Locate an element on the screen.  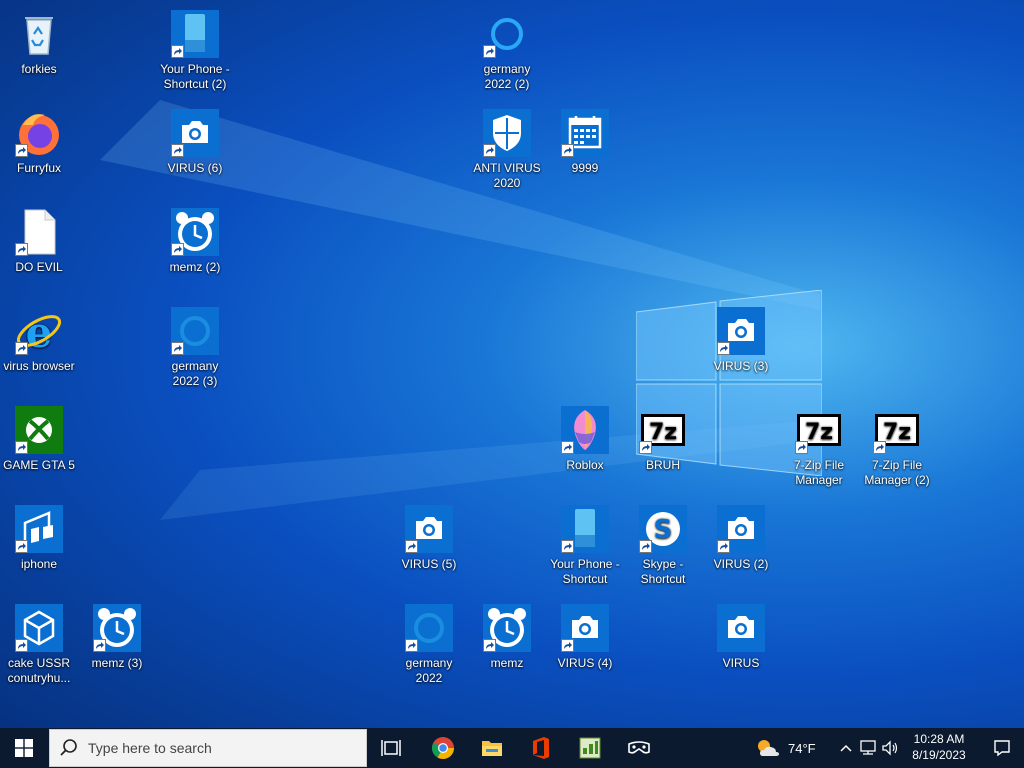
windows-logo-icon is located at coordinates (24, 748).